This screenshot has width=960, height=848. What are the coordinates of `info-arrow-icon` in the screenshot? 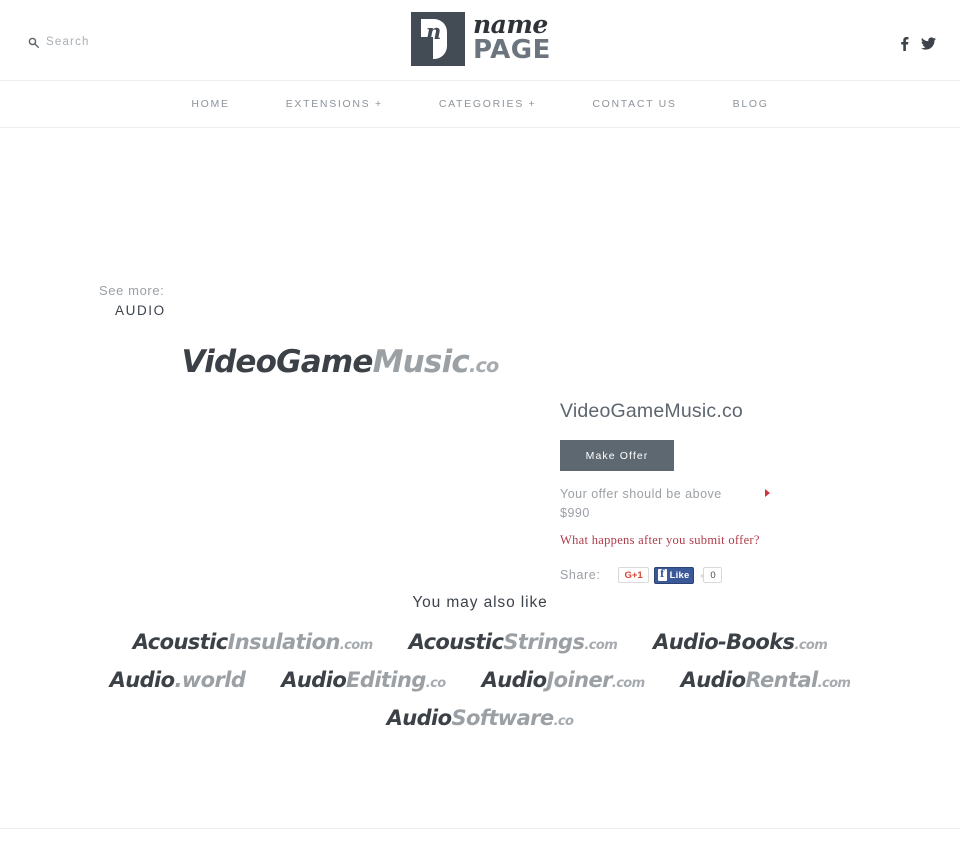 It's located at (767, 493).